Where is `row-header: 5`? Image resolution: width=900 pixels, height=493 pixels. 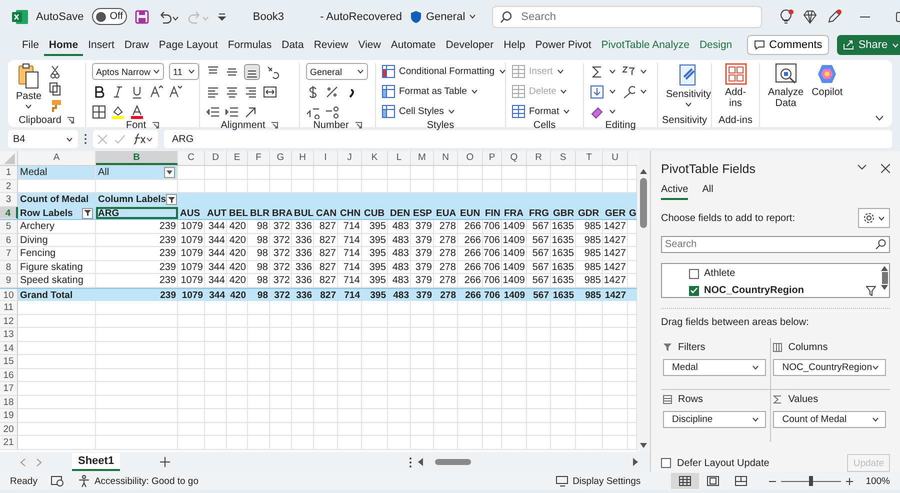 row-header: 5 is located at coordinates (9, 227).